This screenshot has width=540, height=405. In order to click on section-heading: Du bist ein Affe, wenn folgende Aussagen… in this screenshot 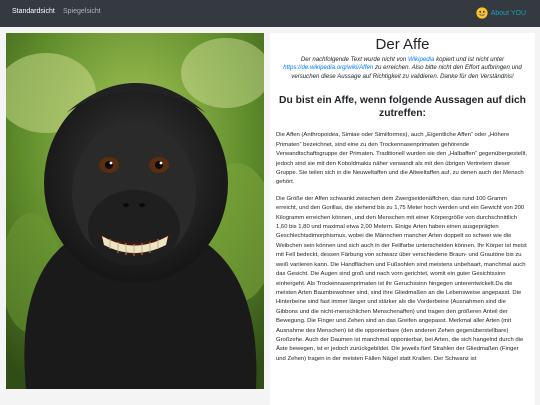, I will do `click(402, 107)`.